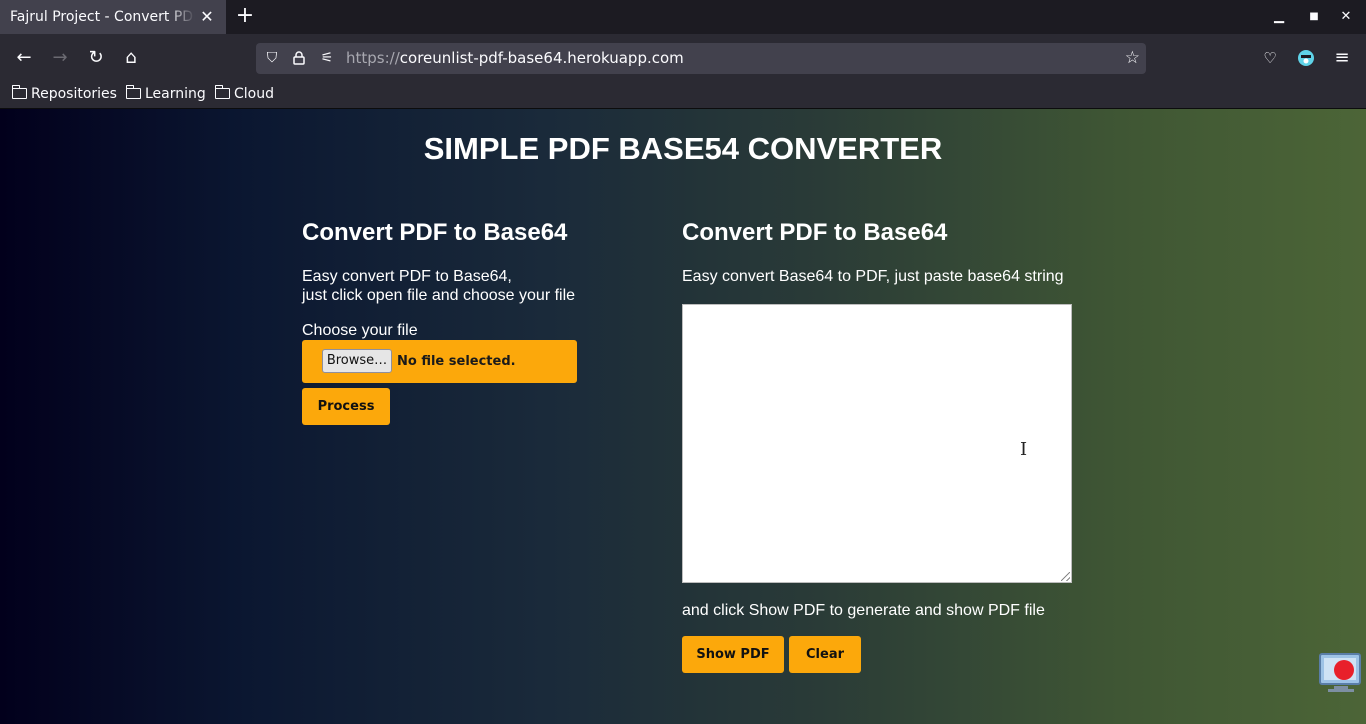 This screenshot has width=1366, height=724. I want to click on maximize-icon: ■, so click(1314, 17).